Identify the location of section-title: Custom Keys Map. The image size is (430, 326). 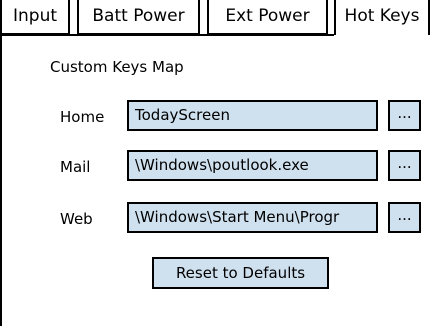
(117, 67).